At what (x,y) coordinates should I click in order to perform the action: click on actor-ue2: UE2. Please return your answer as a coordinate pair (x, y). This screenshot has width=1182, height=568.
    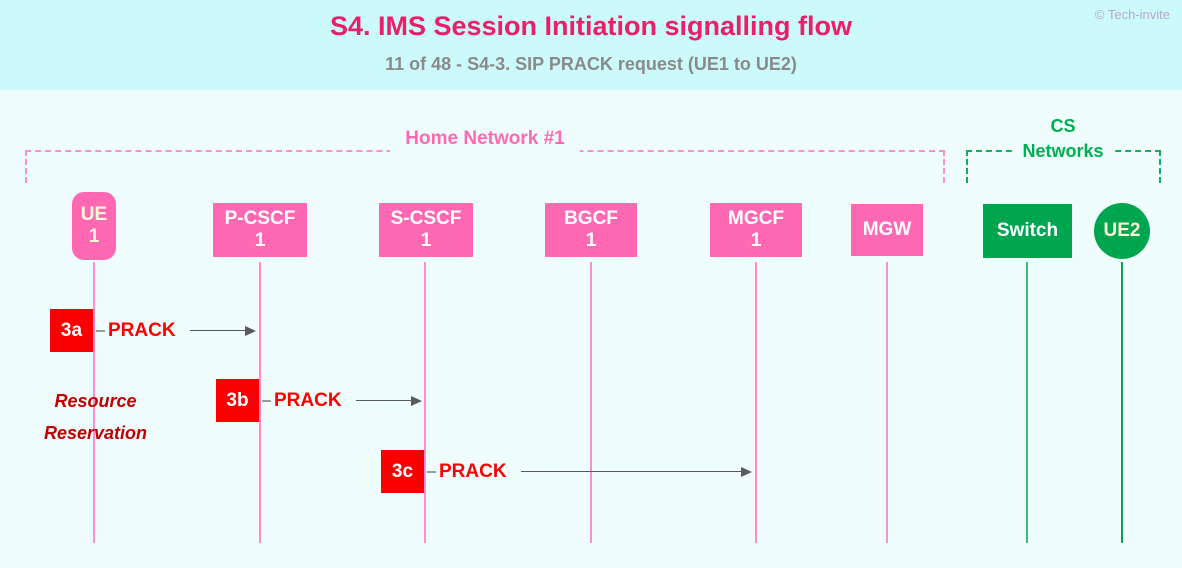
    Looking at the image, I should click on (1122, 231).